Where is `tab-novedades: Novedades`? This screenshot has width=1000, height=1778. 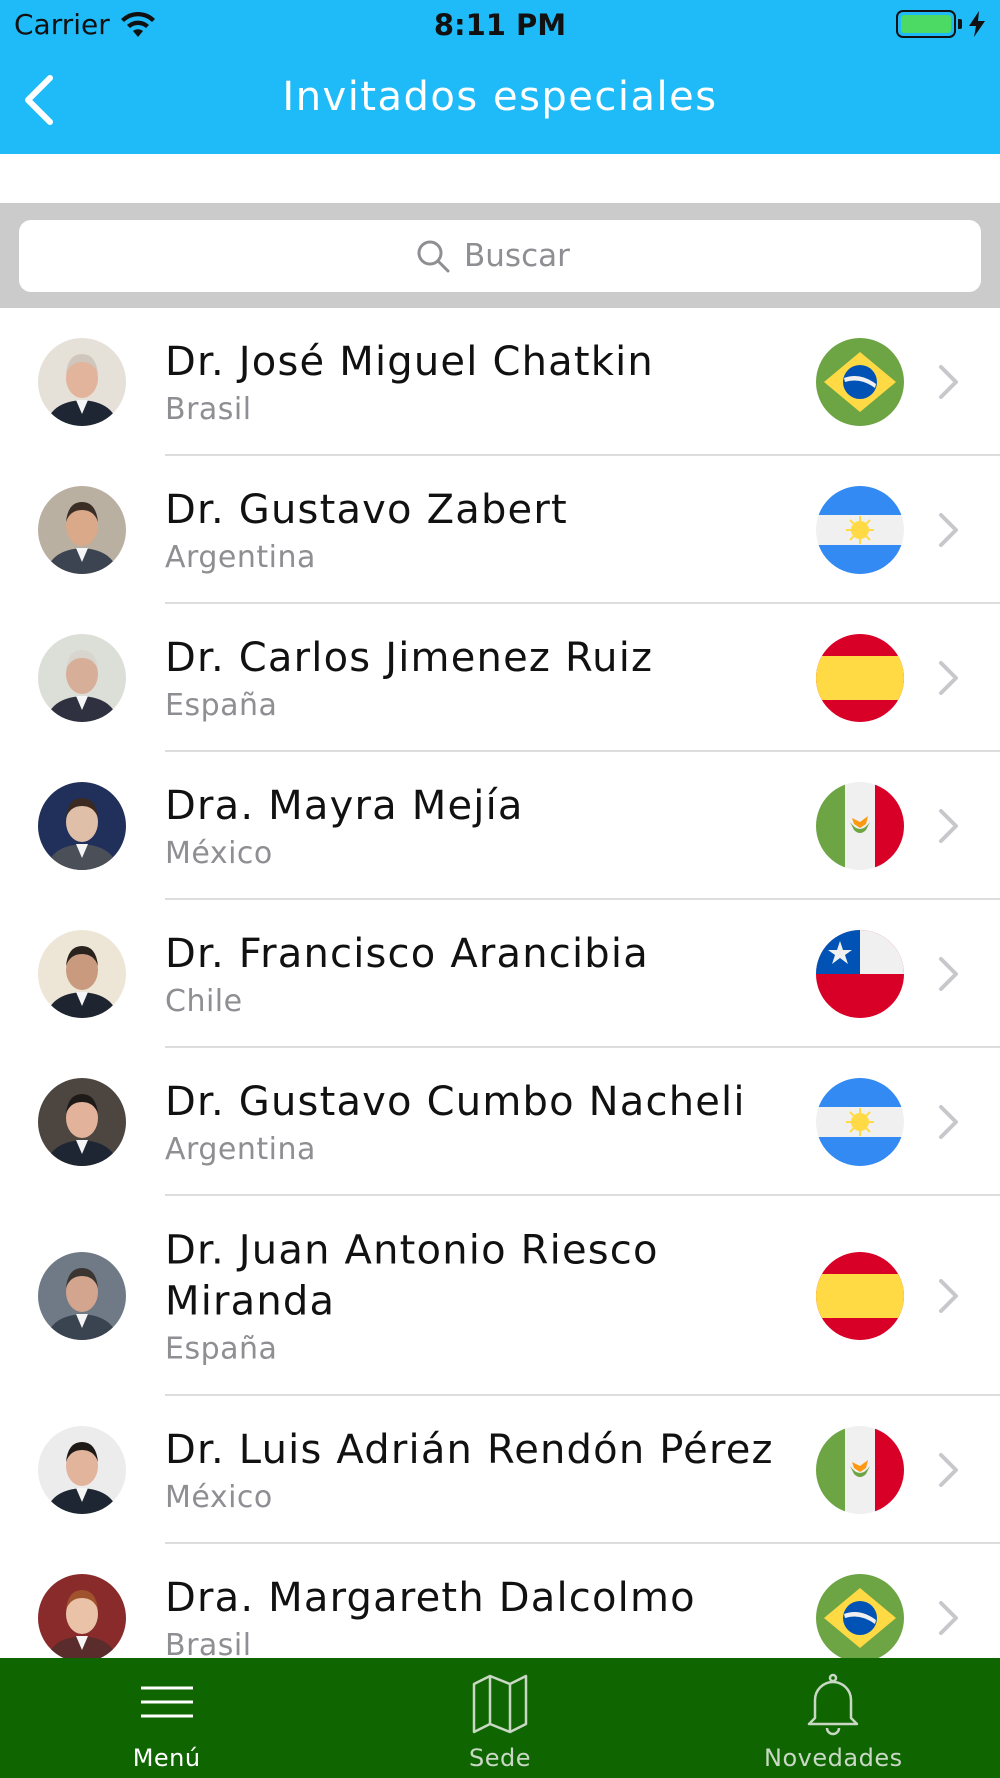 tab-novedades: Novedades is located at coordinates (833, 1718).